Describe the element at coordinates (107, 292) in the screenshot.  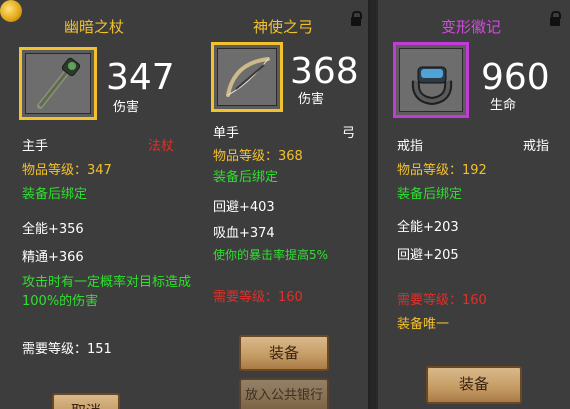
I see `staff-effect: 攻击时有一定概率对目标造成100%的伤害` at that location.